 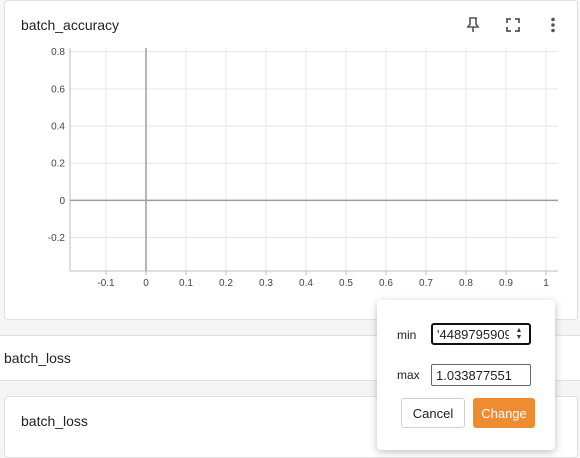 I want to click on y-tick-label: 0.6, so click(x=58, y=89).